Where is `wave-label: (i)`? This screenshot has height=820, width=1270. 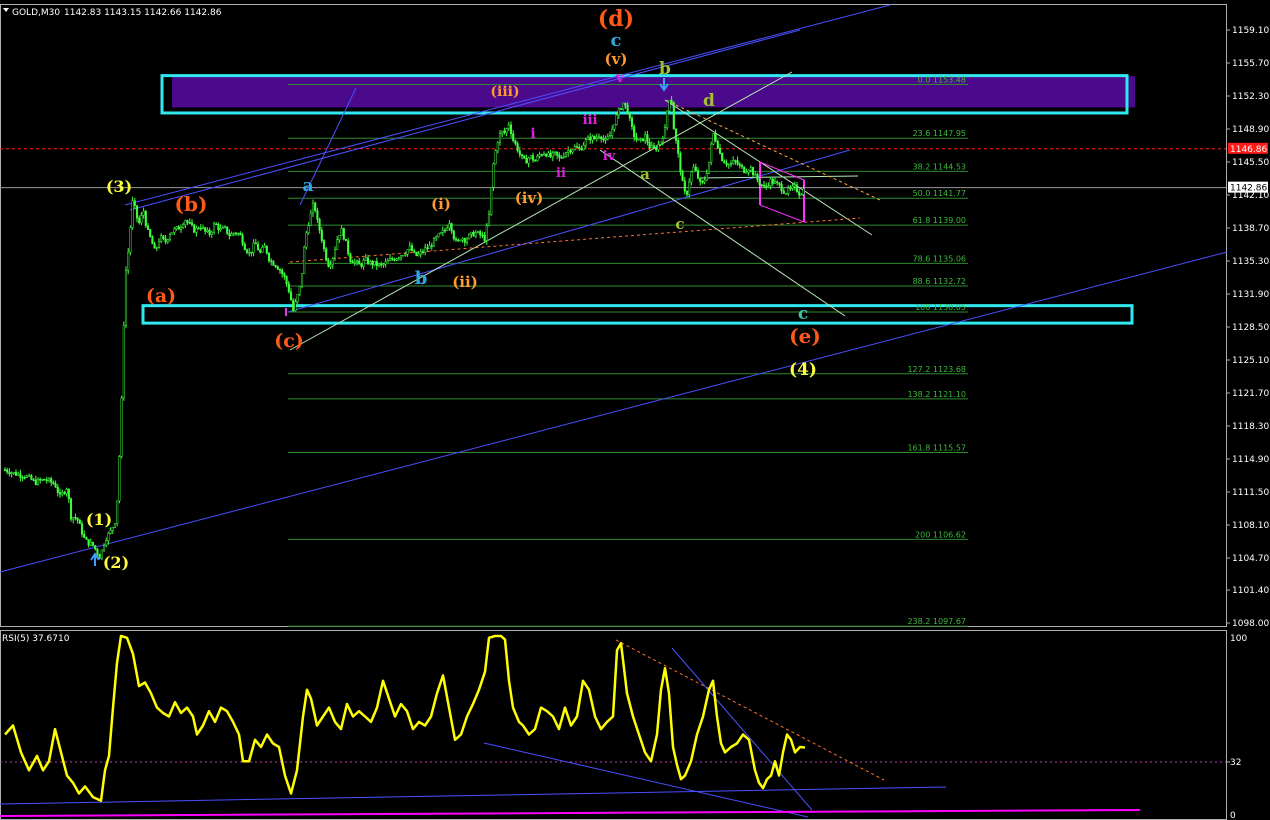
wave-label: (i) is located at coordinates (441, 204).